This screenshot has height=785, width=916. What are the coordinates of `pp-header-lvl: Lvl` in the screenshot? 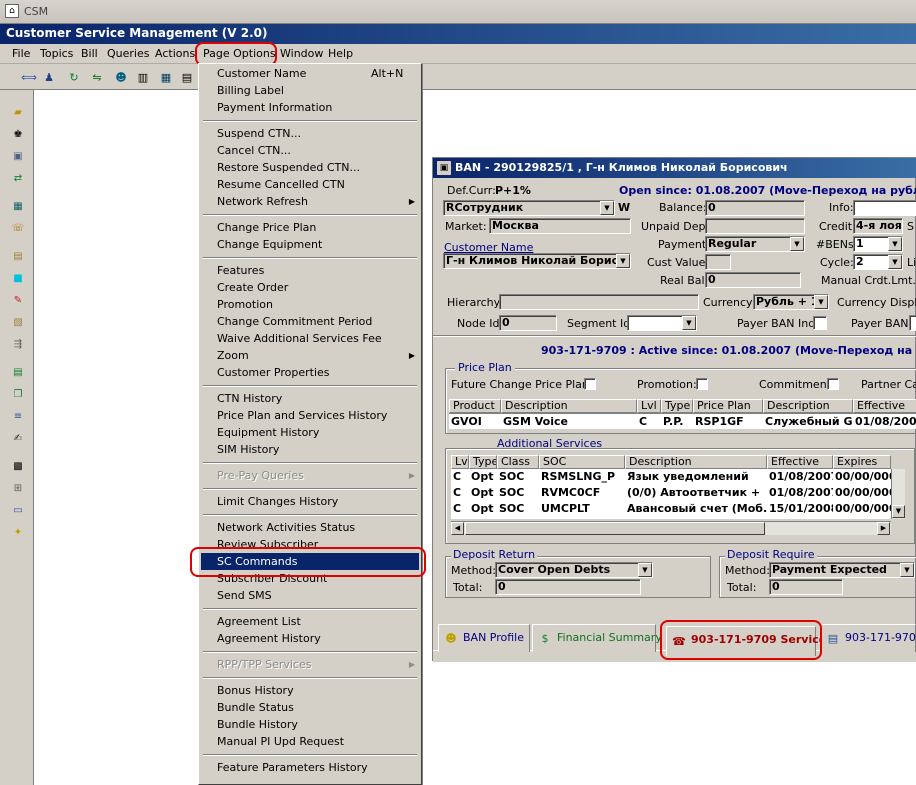 It's located at (649, 406).